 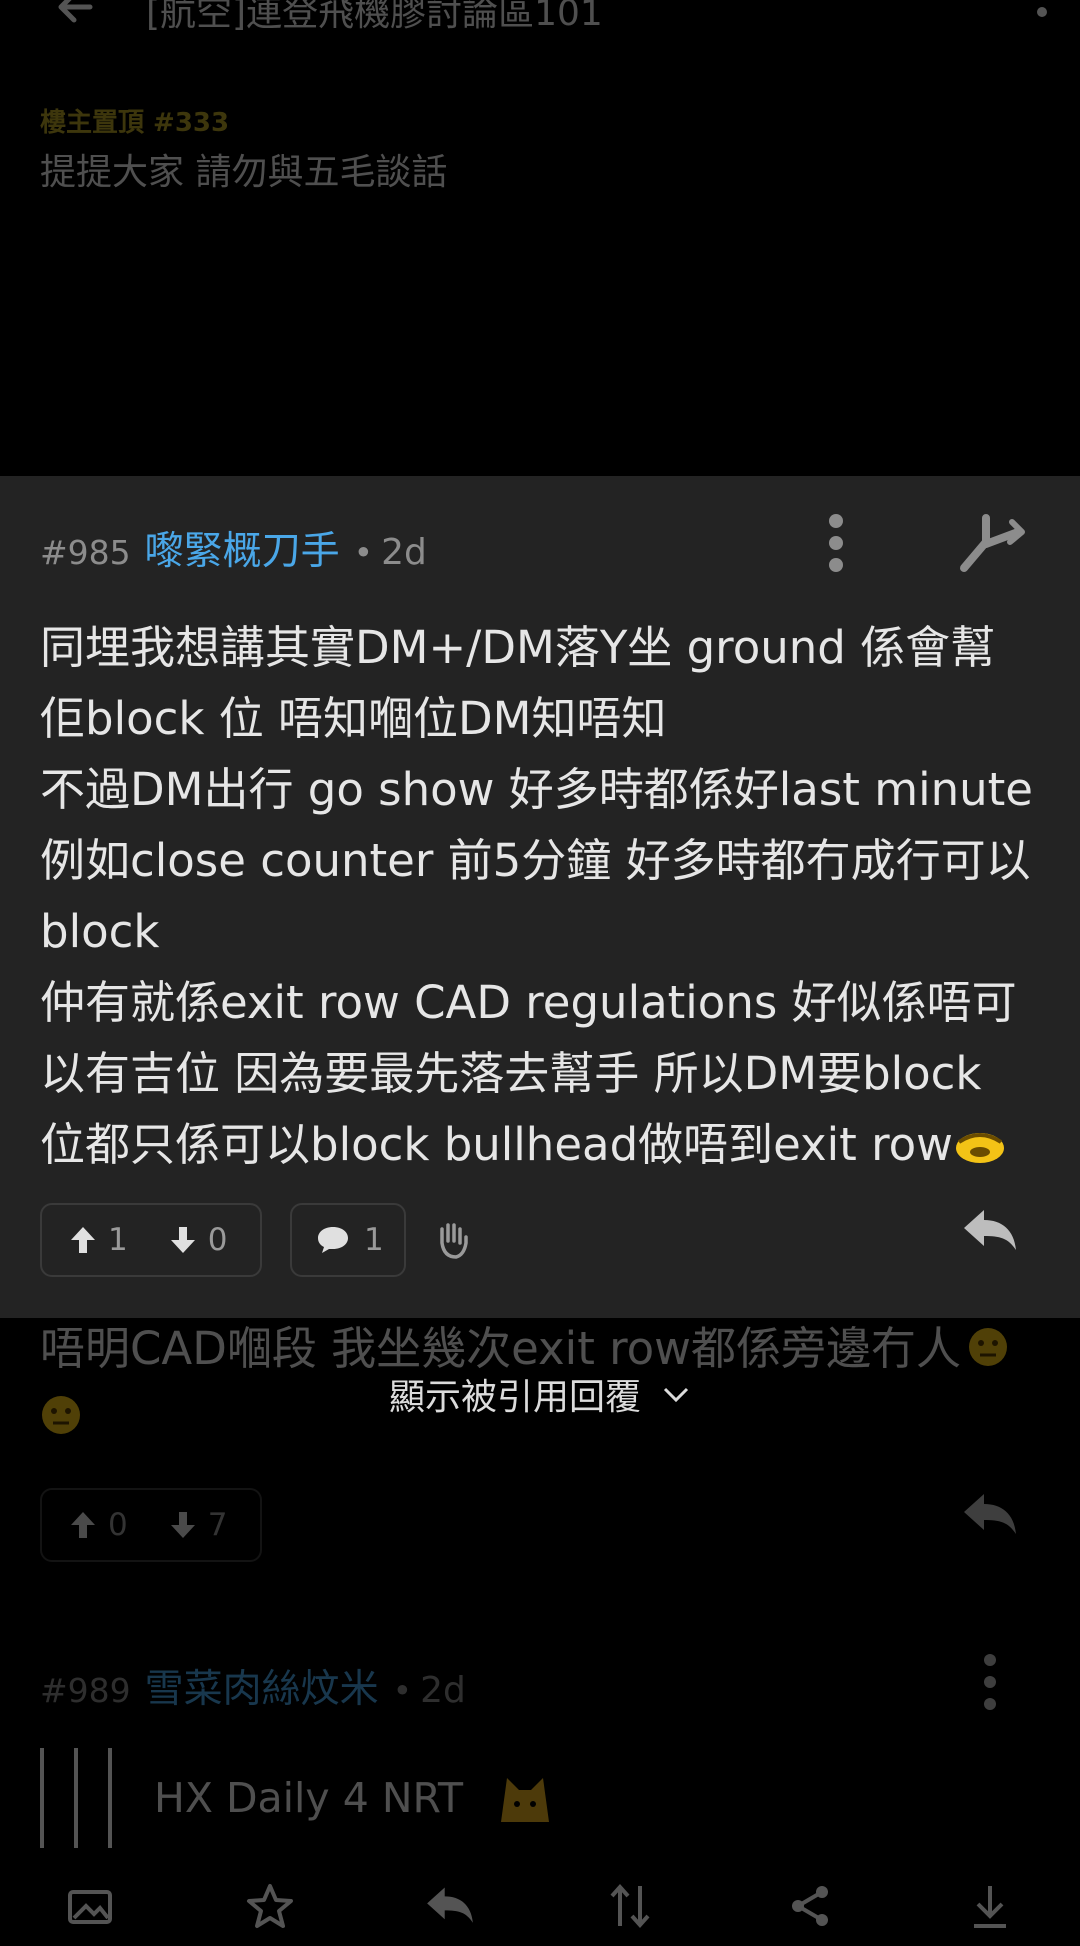 What do you see at coordinates (518, 647) in the screenshot?
I see `post-line: 同埋我想講其實DM+/DM落Y坐 ground 係會幫` at bounding box center [518, 647].